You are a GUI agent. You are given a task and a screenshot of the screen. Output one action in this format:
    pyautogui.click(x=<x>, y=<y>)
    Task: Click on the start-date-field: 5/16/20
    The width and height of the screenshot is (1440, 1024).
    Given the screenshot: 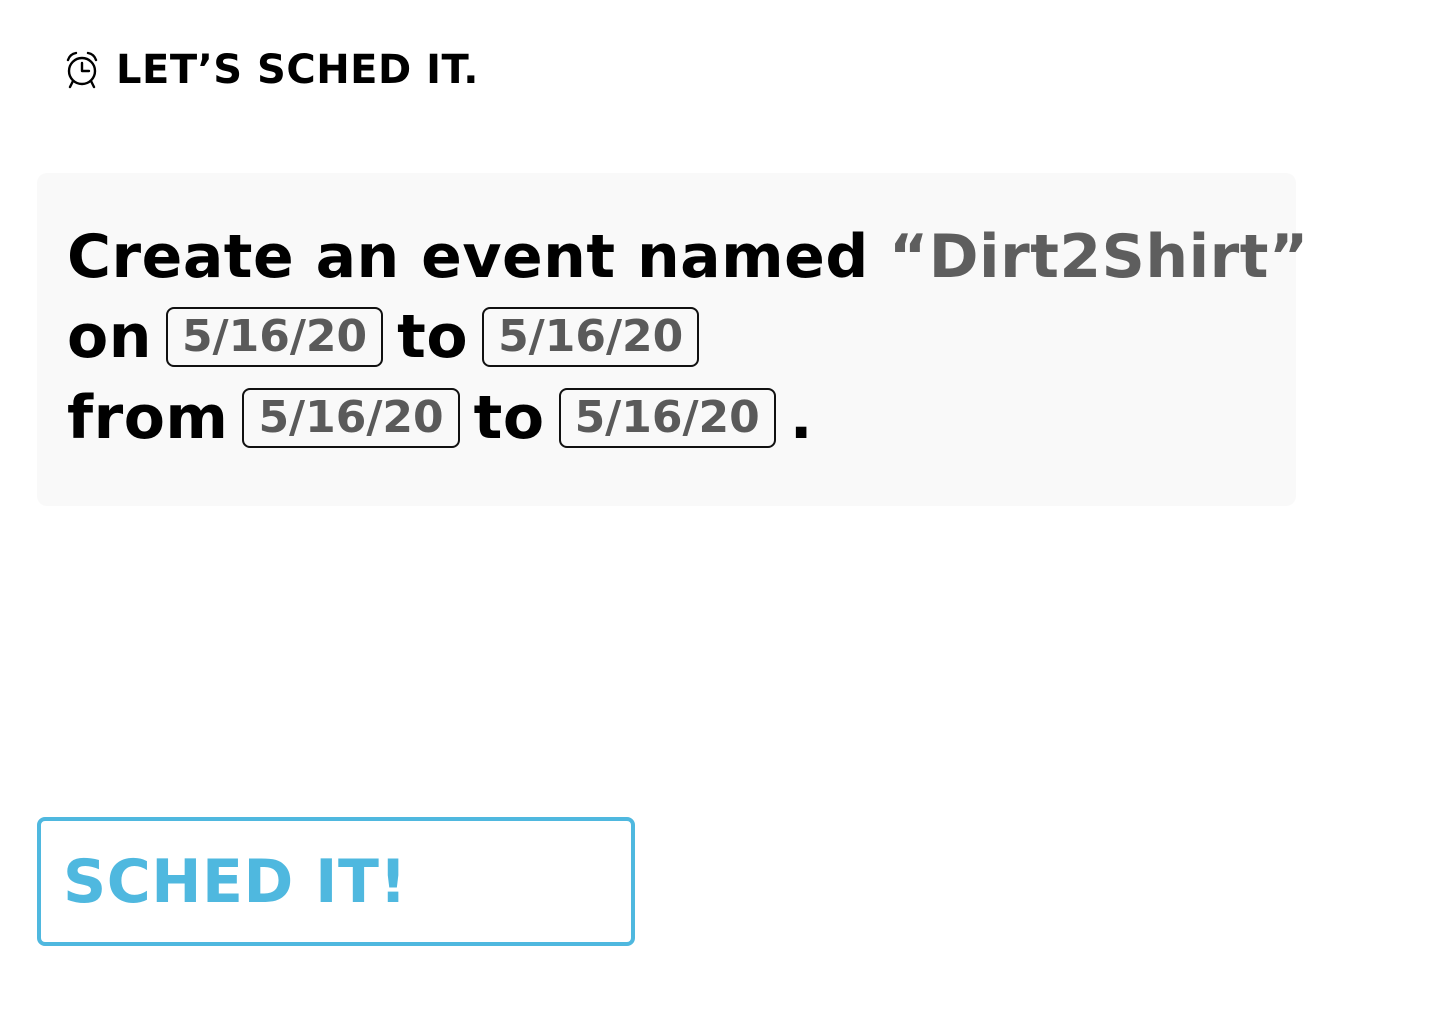 What is the action you would take?
    pyautogui.click(x=274, y=337)
    